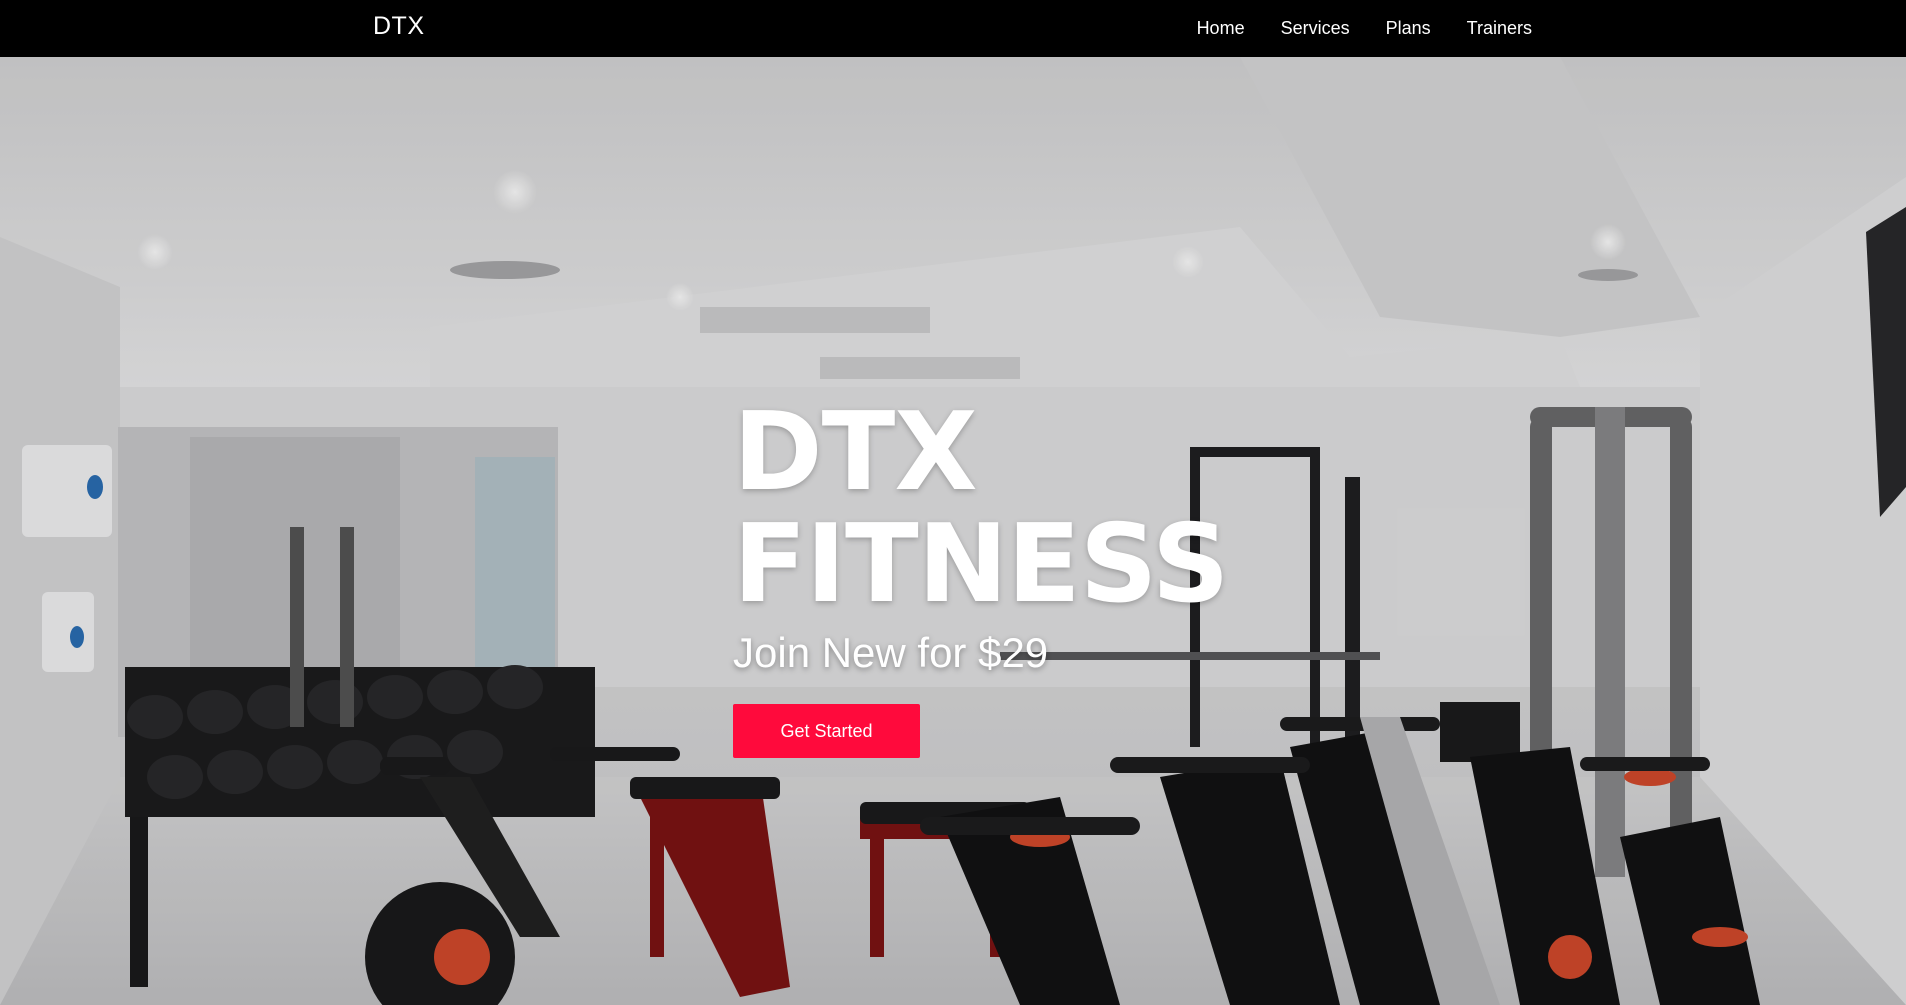 This screenshot has width=1906, height=1005. What do you see at coordinates (855, 452) in the screenshot?
I see `hero-title-line-1: DTX` at bounding box center [855, 452].